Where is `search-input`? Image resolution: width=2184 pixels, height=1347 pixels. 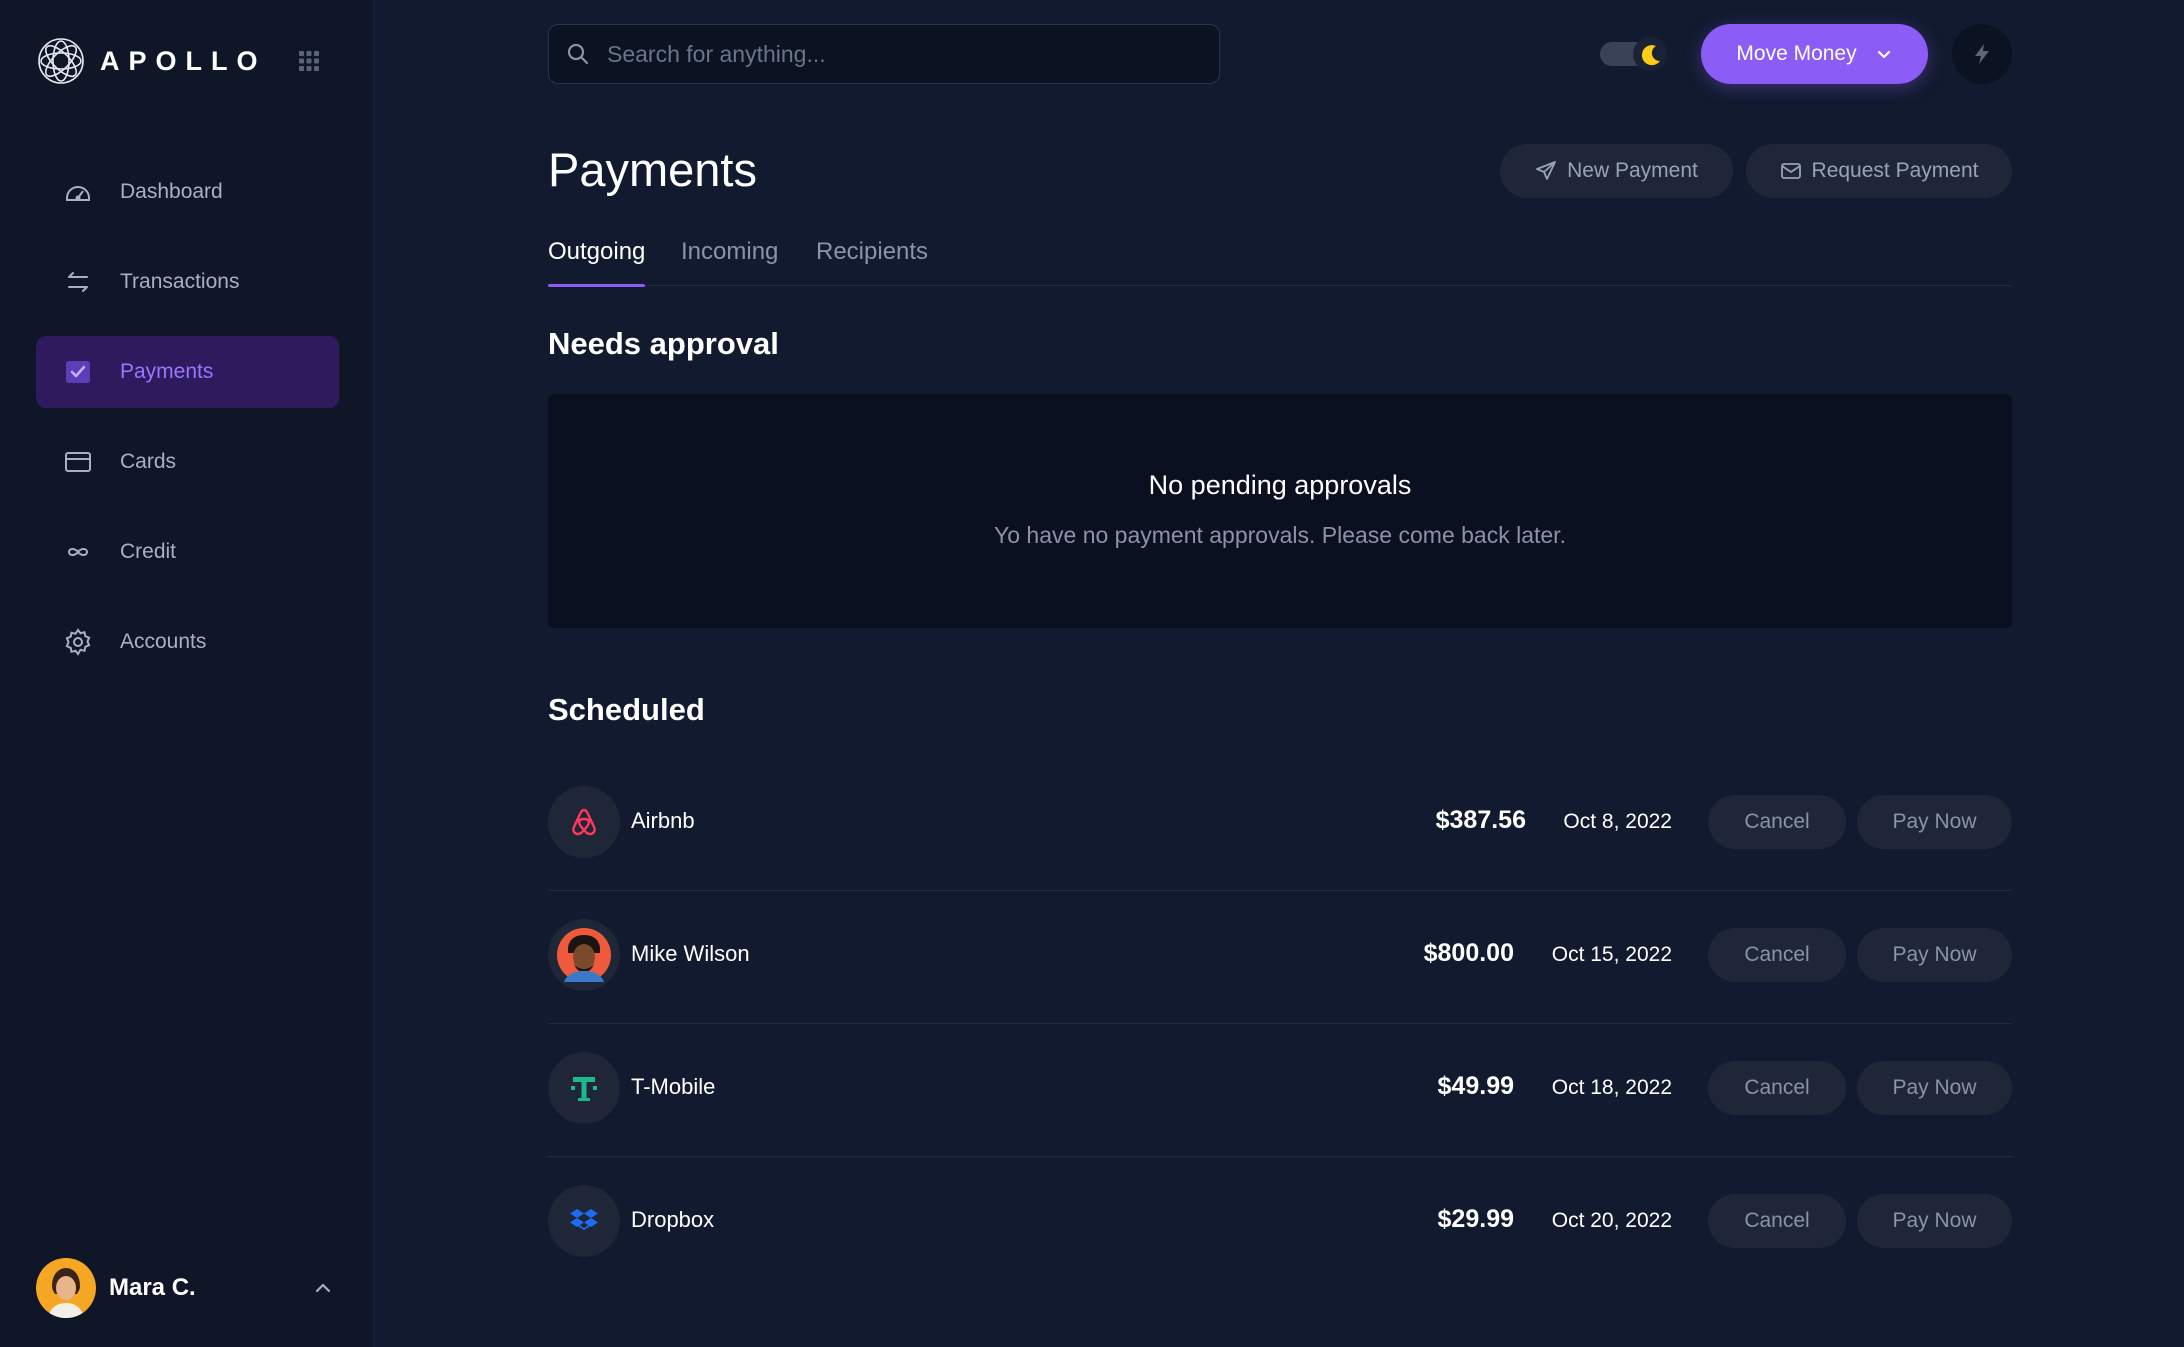
search-input is located at coordinates (897, 54).